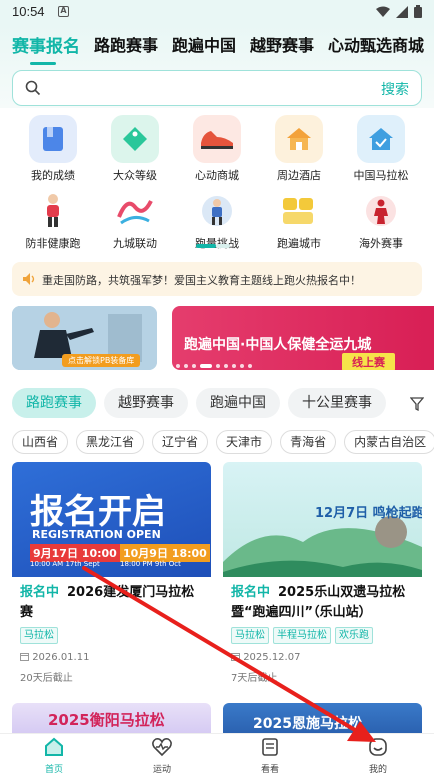 Image resolution: width=434 pixels, height=773 pixels. What do you see at coordinates (84, 338) in the screenshot?
I see `banner-gear: 点击解锁PB装备库` at bounding box center [84, 338].